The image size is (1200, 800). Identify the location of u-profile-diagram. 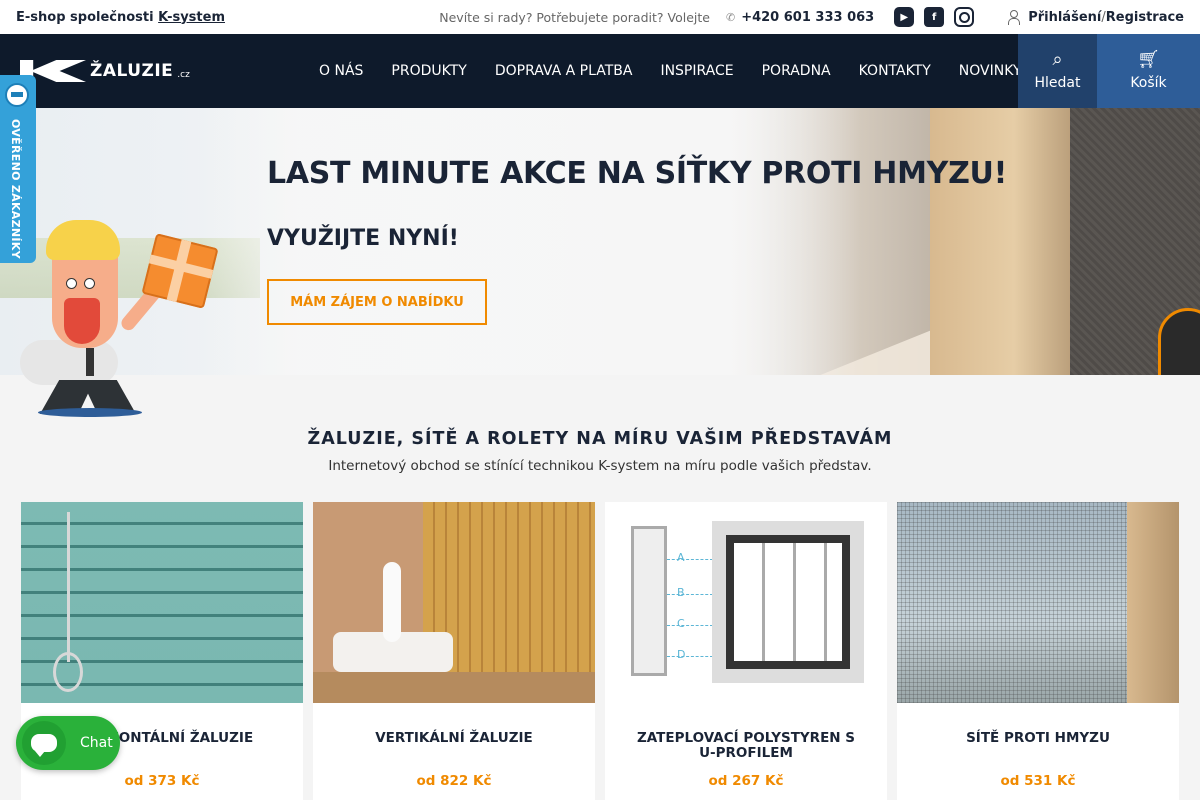
(649, 601).